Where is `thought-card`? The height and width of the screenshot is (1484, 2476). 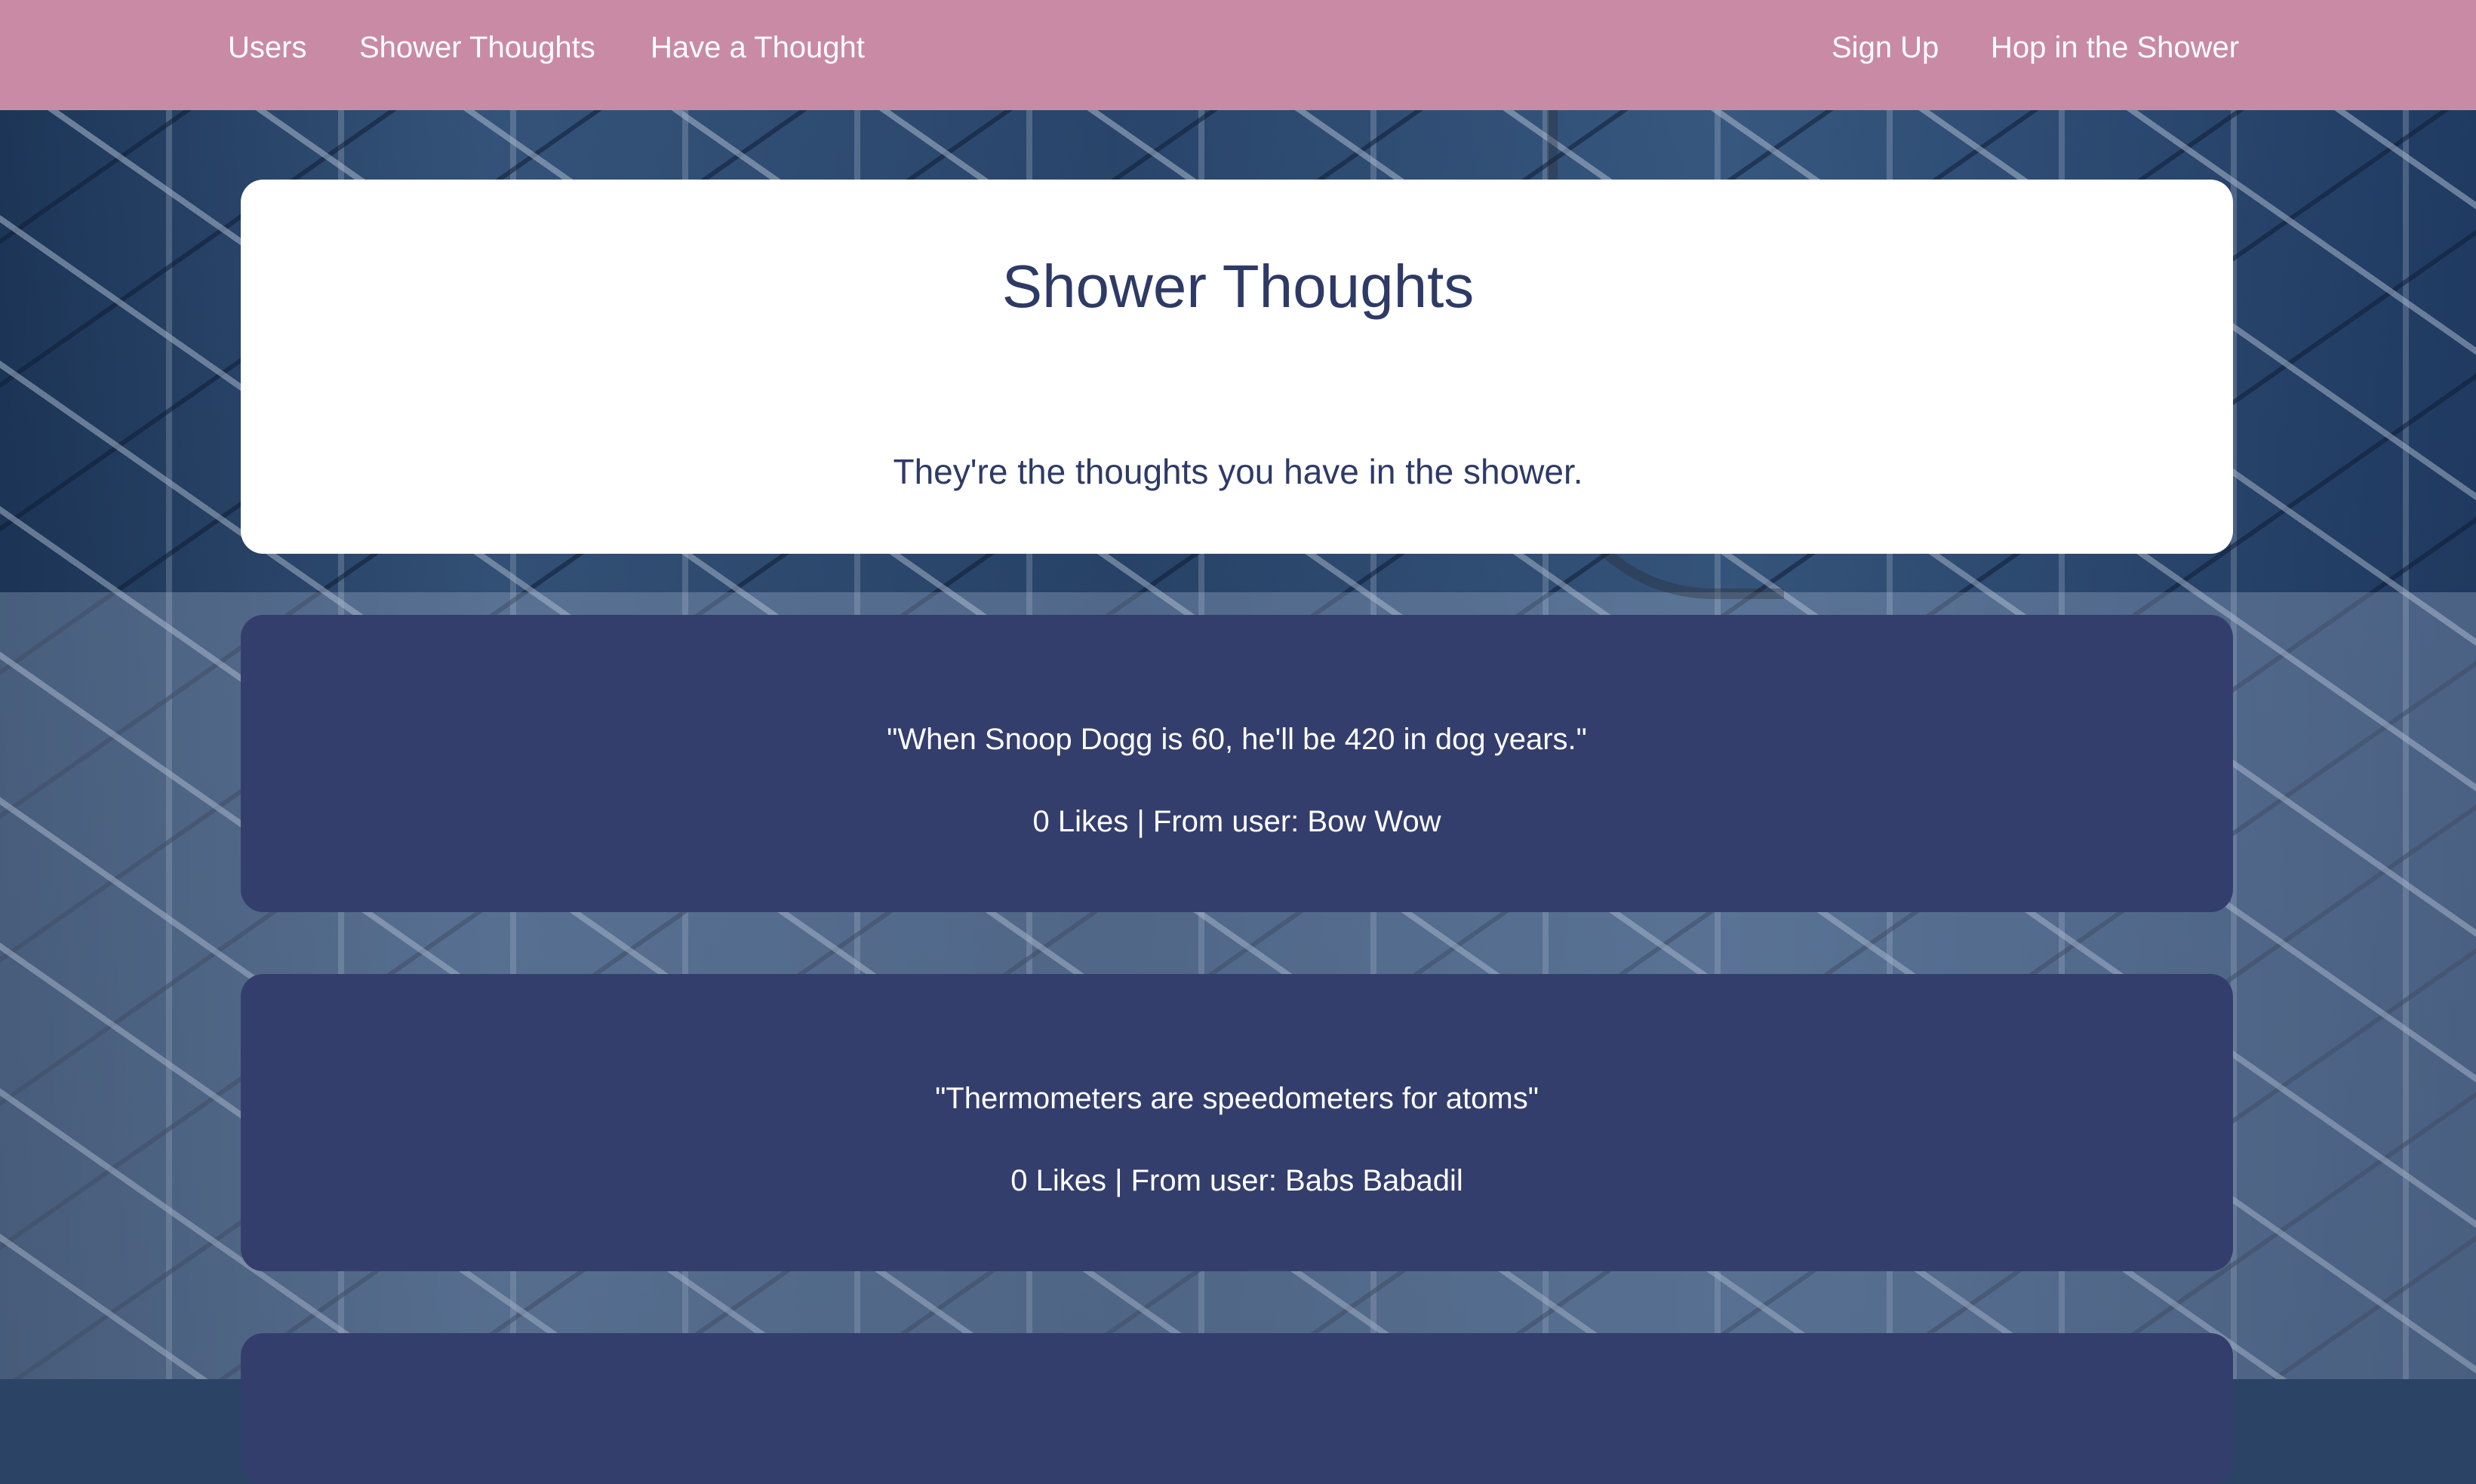
thought-card is located at coordinates (1237, 1408).